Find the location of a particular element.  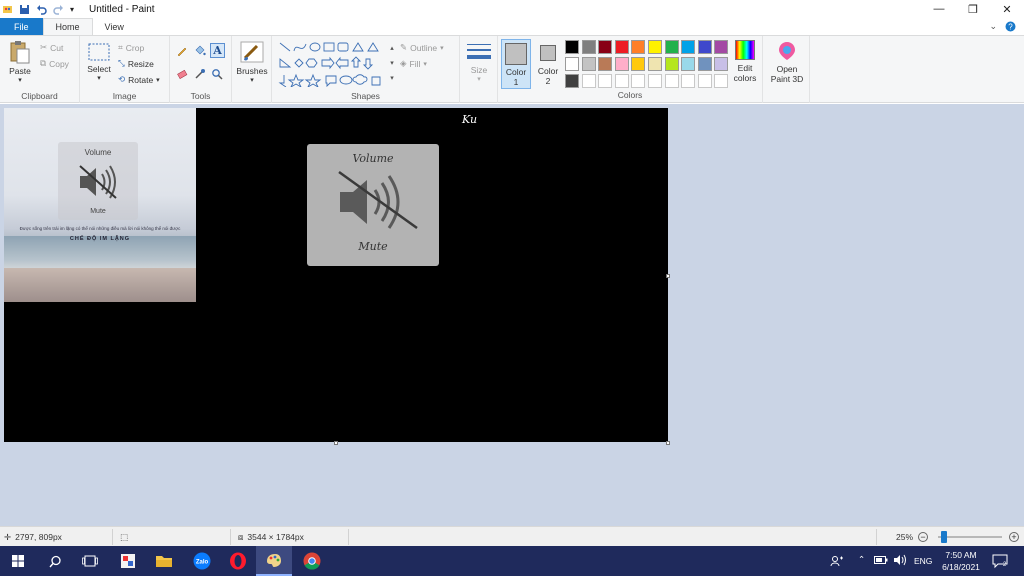

shapes-gallery is located at coordinates (333, 65).